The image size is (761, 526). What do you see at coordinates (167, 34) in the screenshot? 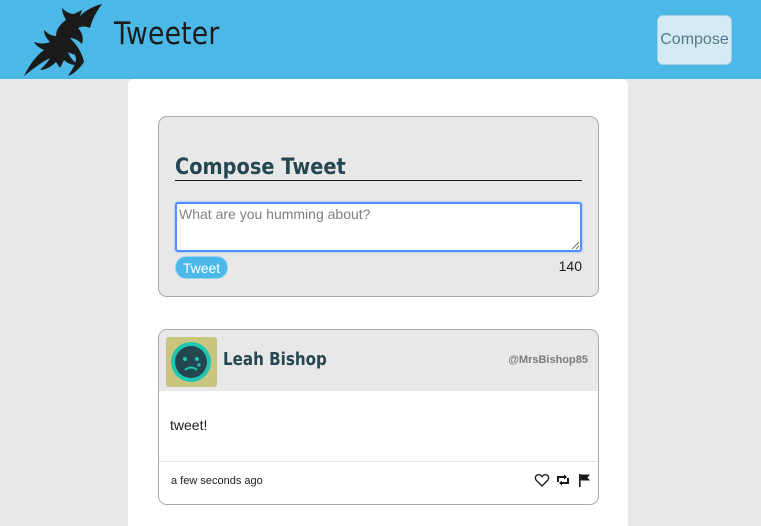
I see `app-title: Tweeter` at bounding box center [167, 34].